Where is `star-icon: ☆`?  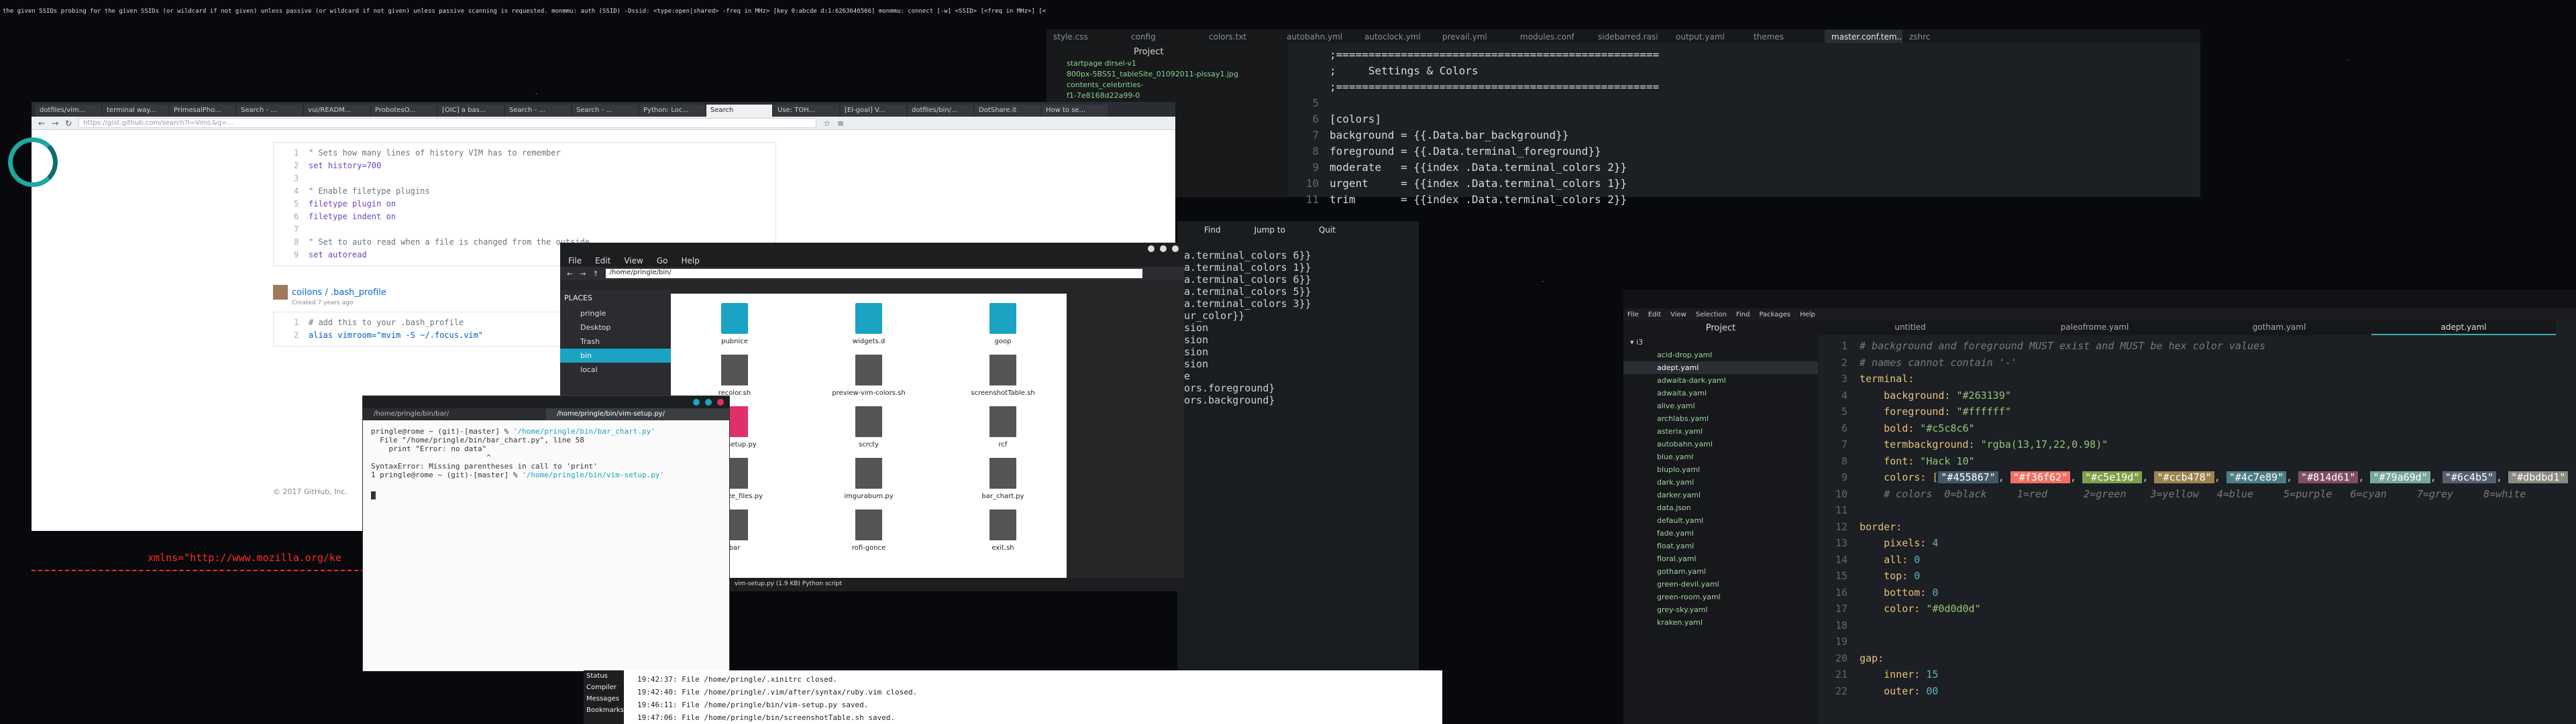 star-icon: ☆ is located at coordinates (826, 124).